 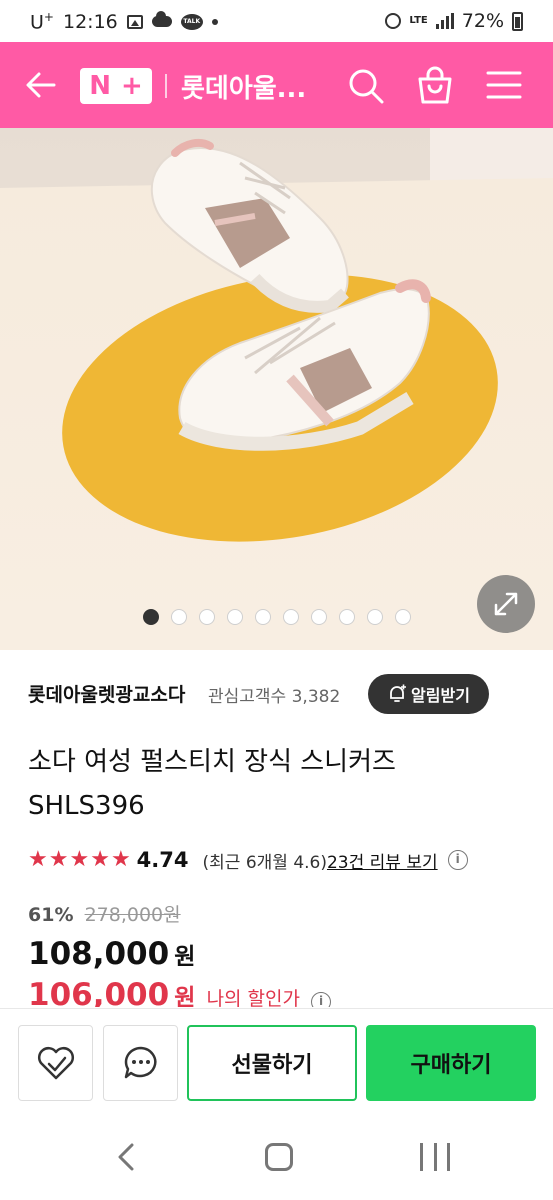 What do you see at coordinates (42, 22) in the screenshot?
I see `carrier-label: U+` at bounding box center [42, 22].